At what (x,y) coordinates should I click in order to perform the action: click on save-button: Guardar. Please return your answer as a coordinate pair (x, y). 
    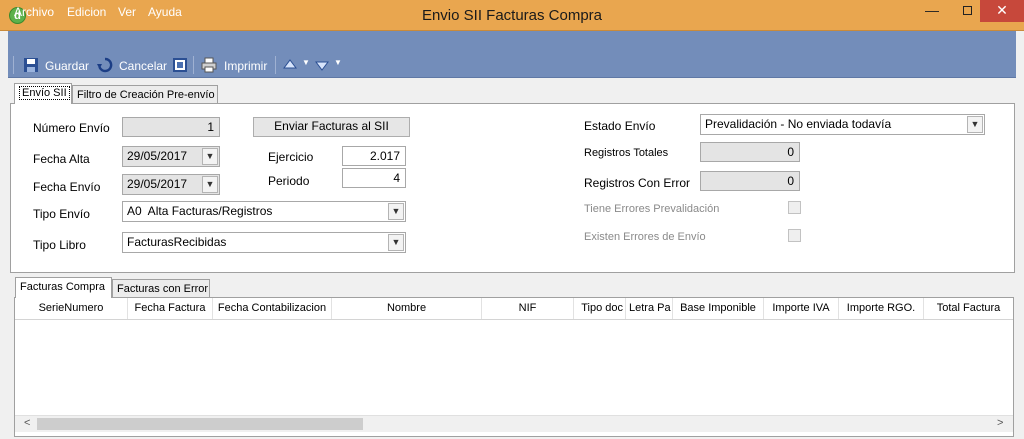
    Looking at the image, I should click on (67, 66).